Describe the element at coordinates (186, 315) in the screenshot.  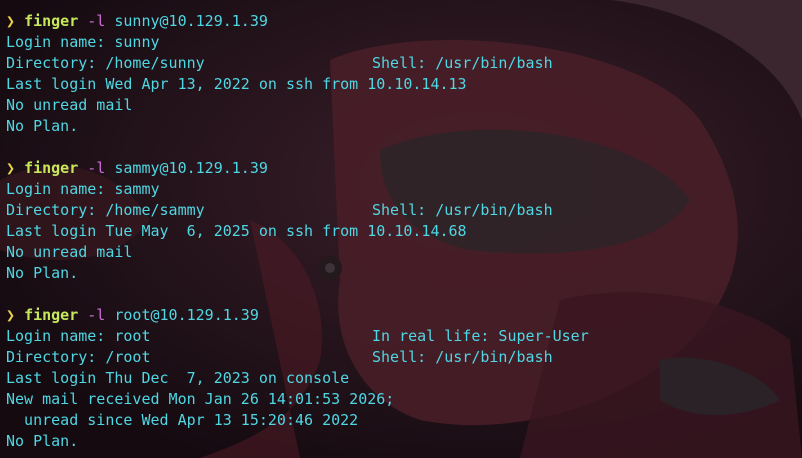
I see `command-target: root@10.129.1.39` at that location.